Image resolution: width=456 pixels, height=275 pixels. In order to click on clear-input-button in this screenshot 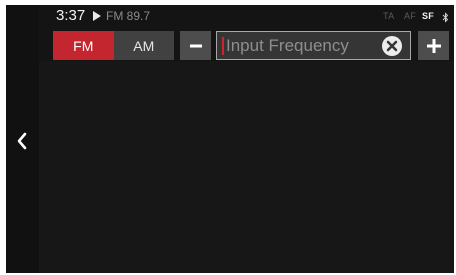, I will do `click(392, 46)`.